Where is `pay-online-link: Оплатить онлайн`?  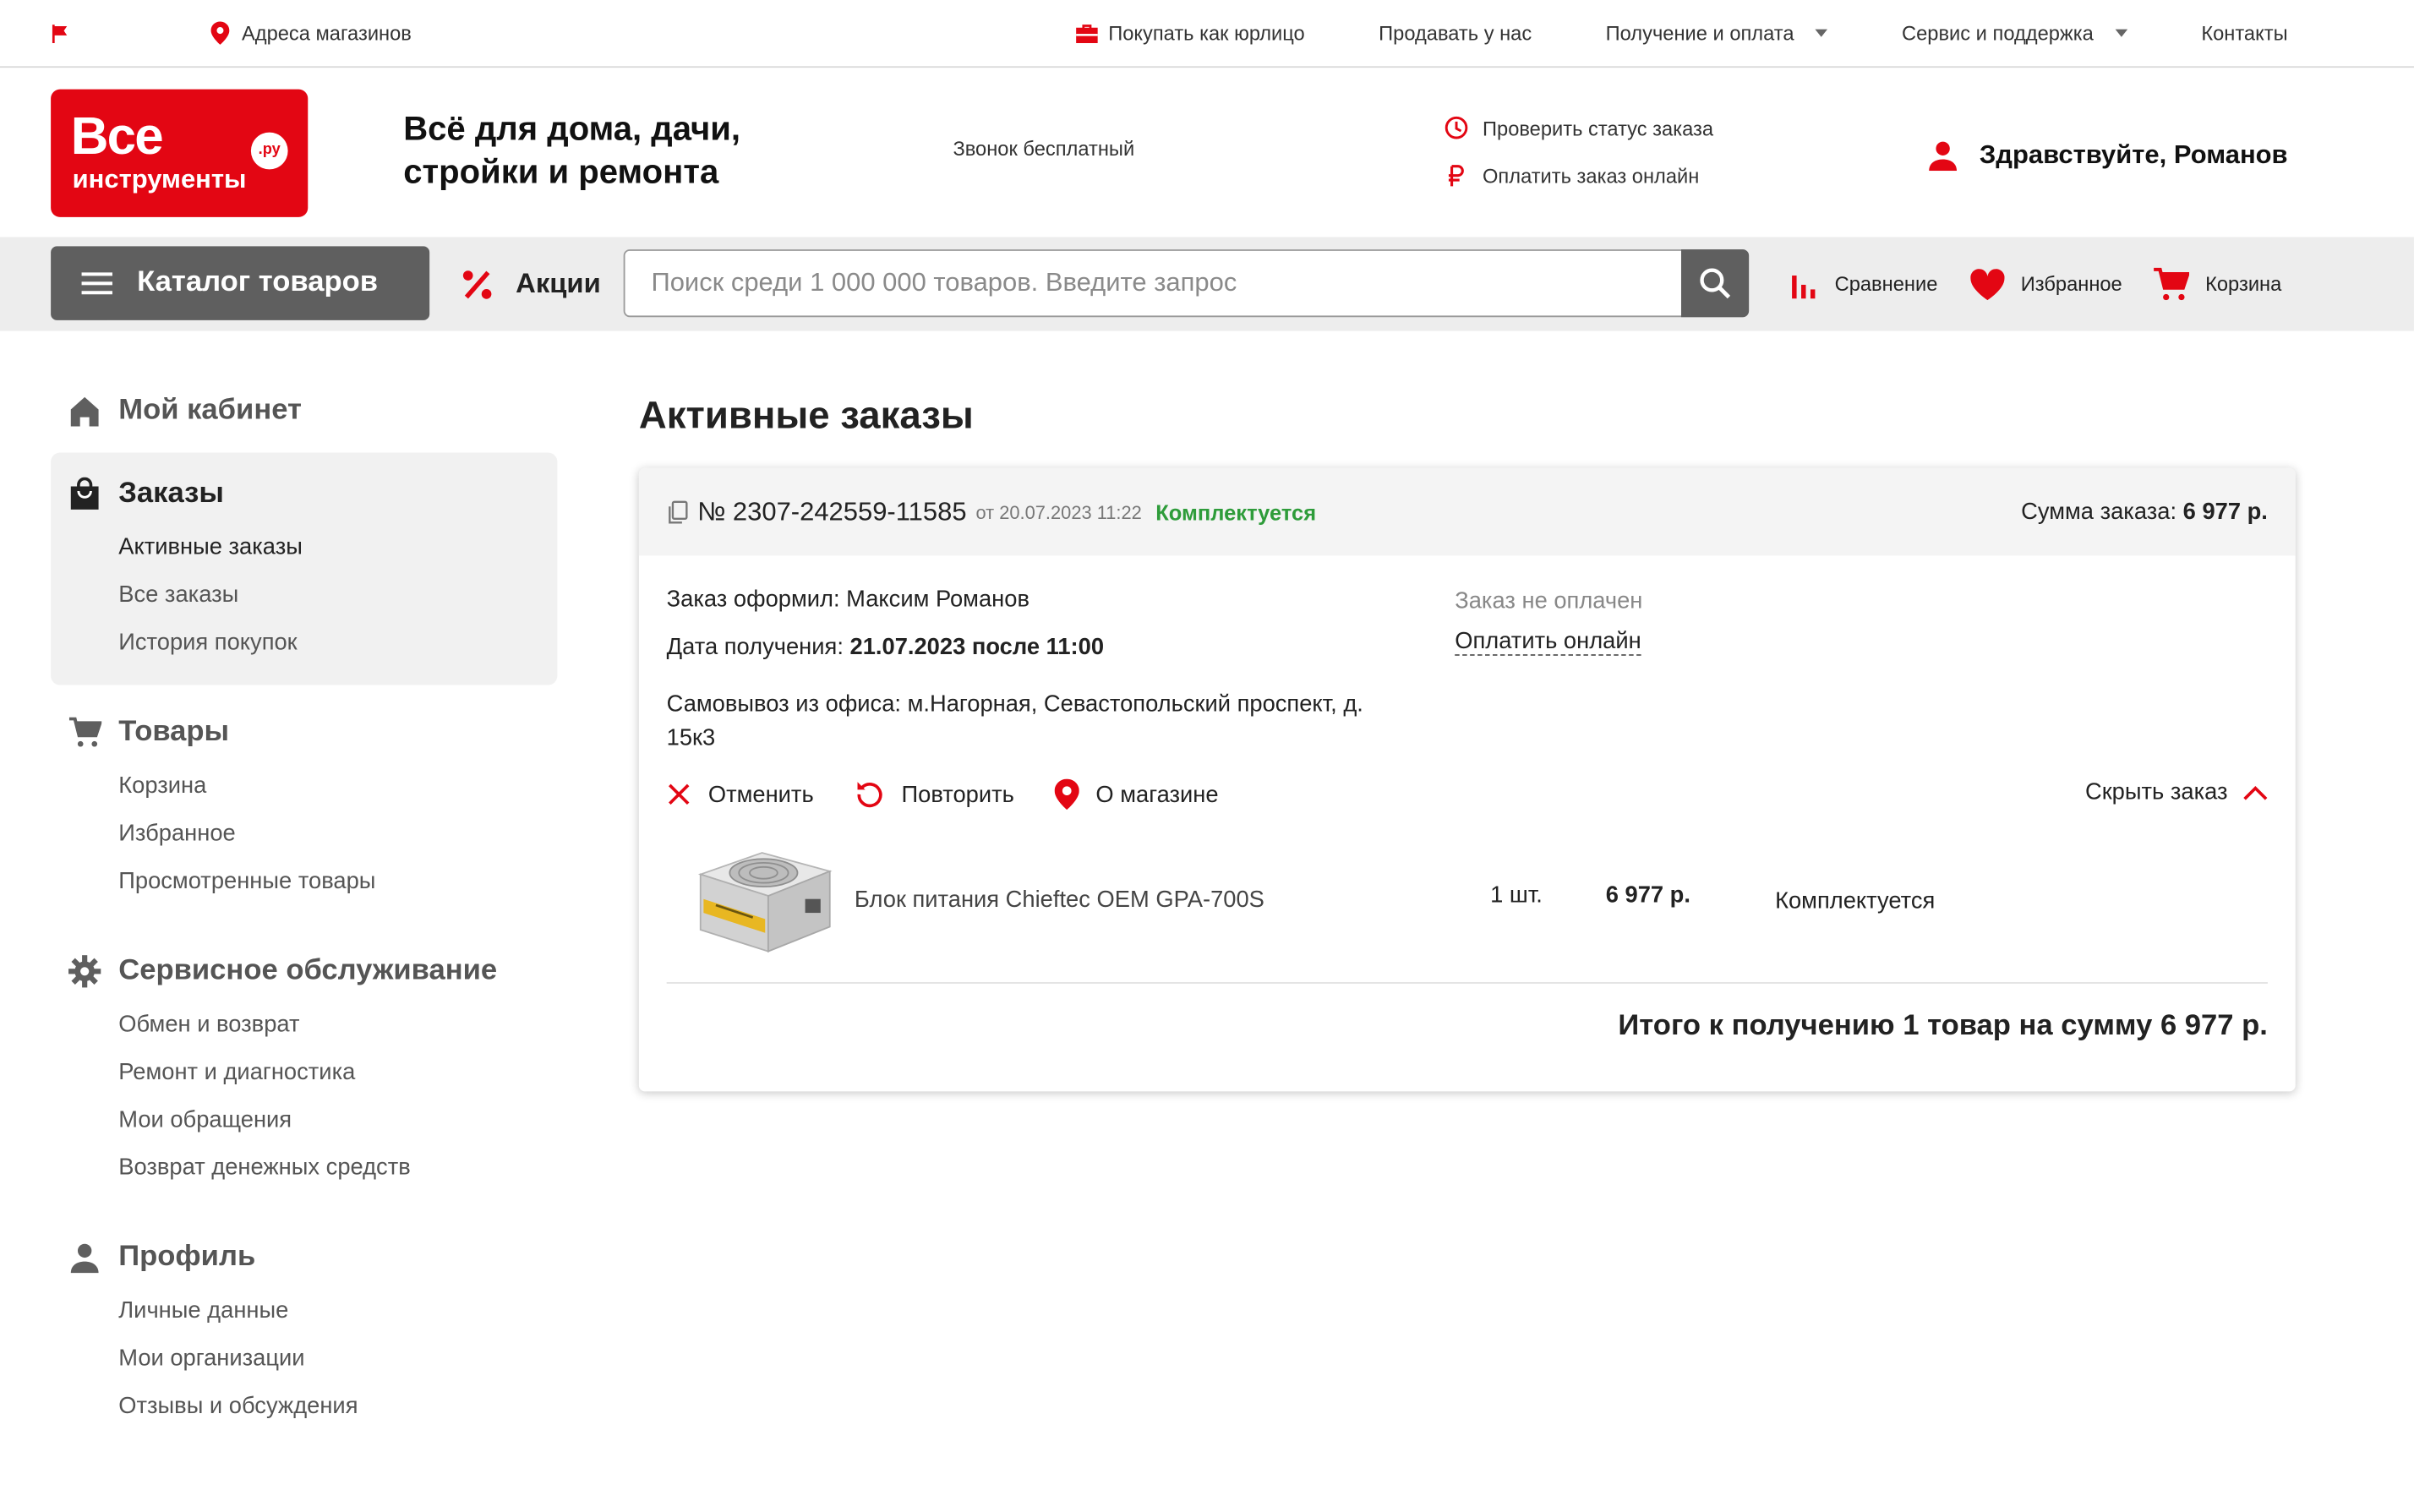
pay-online-link: Оплатить онлайн is located at coordinates (1548, 642).